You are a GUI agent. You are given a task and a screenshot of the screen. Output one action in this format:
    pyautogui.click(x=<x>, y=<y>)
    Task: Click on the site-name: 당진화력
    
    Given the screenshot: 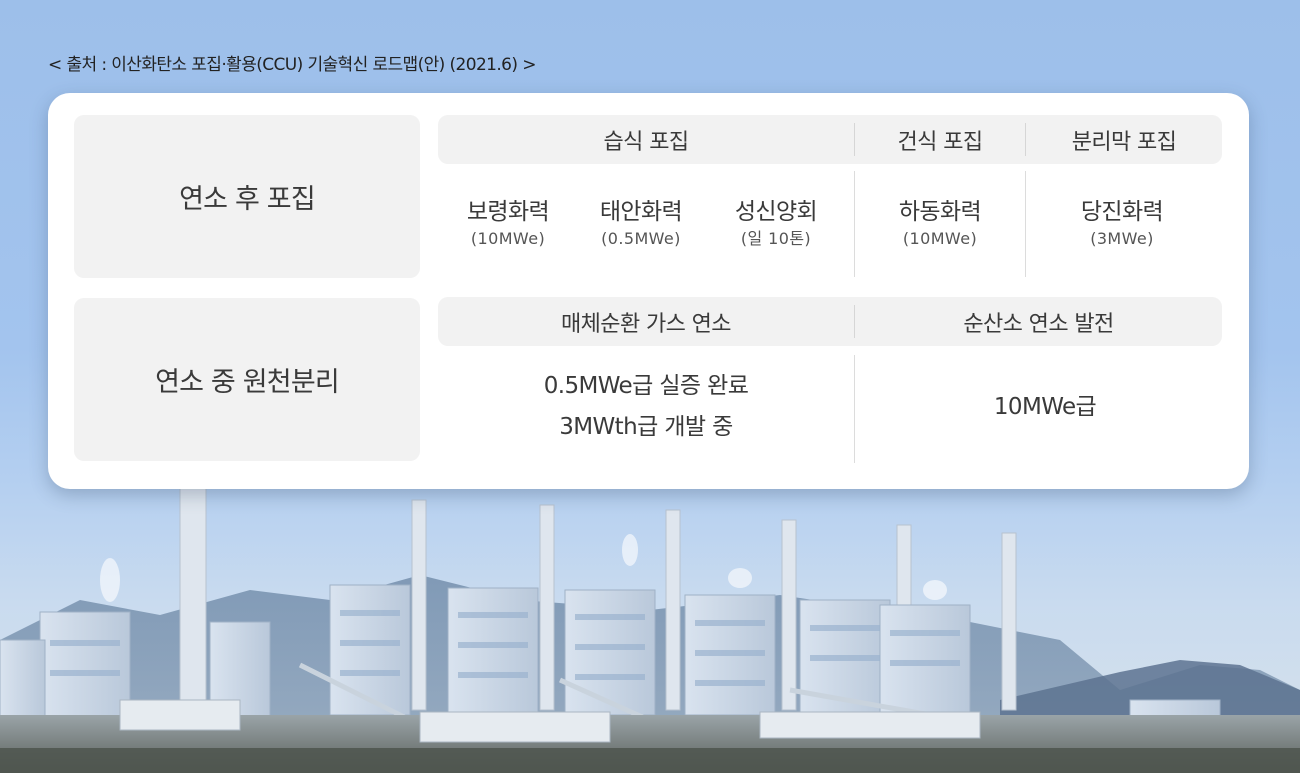 What is the action you would take?
    pyautogui.click(x=1122, y=212)
    